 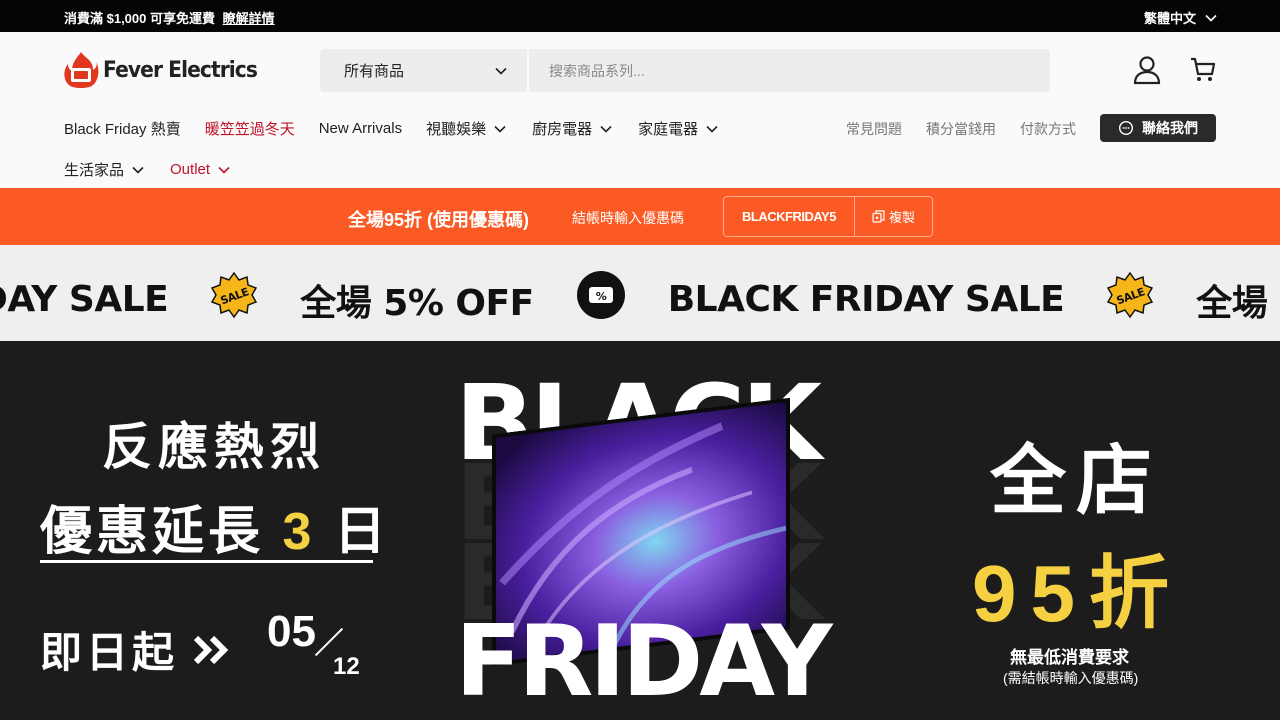 I want to click on copy-code-button: 複製, so click(x=893, y=216).